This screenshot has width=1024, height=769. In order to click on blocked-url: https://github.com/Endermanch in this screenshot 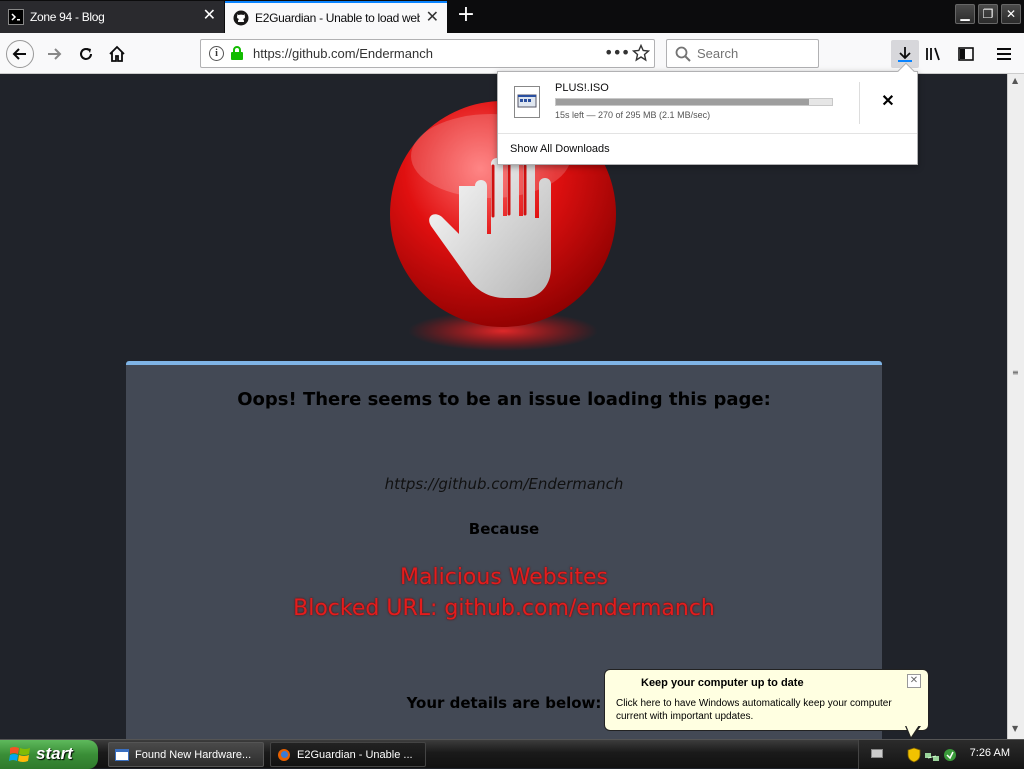, I will do `click(504, 484)`.